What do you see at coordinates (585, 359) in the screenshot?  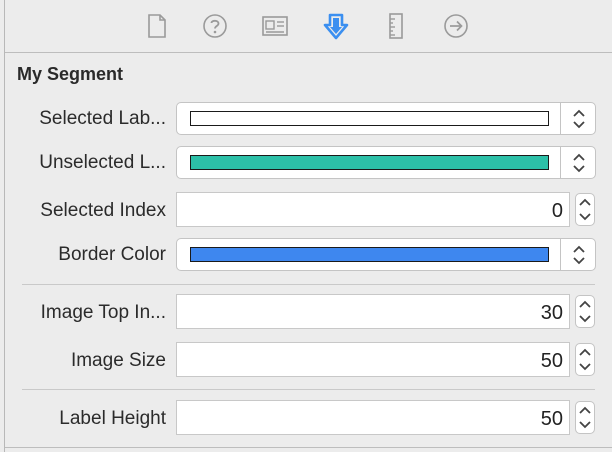 I see `image-size-stepper` at bounding box center [585, 359].